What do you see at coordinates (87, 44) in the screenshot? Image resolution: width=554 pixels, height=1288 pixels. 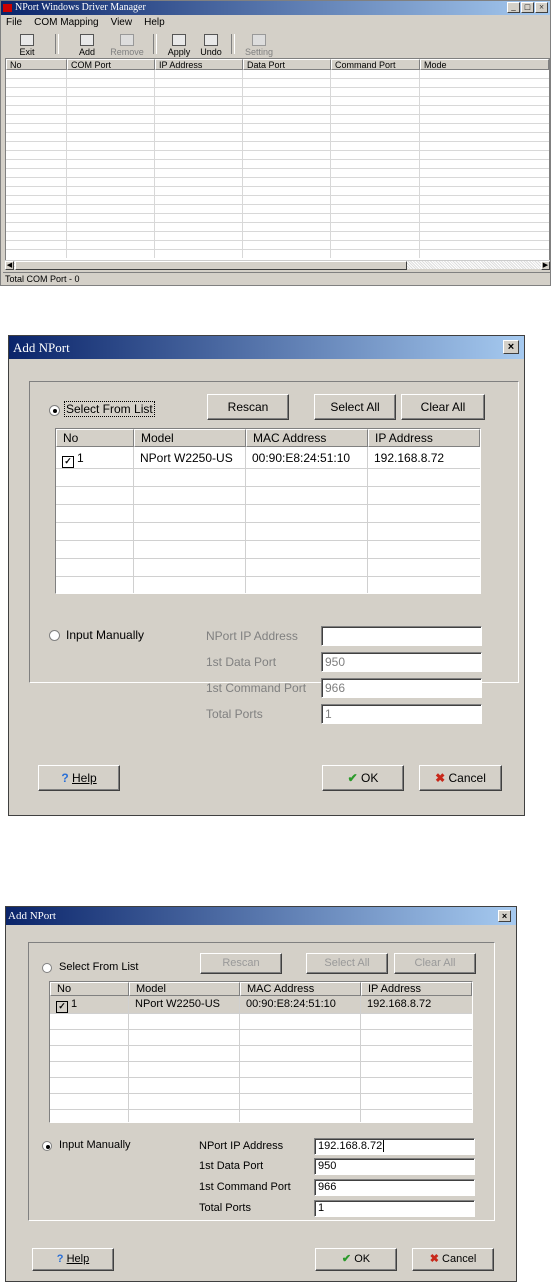 I see `add-button: Add` at bounding box center [87, 44].